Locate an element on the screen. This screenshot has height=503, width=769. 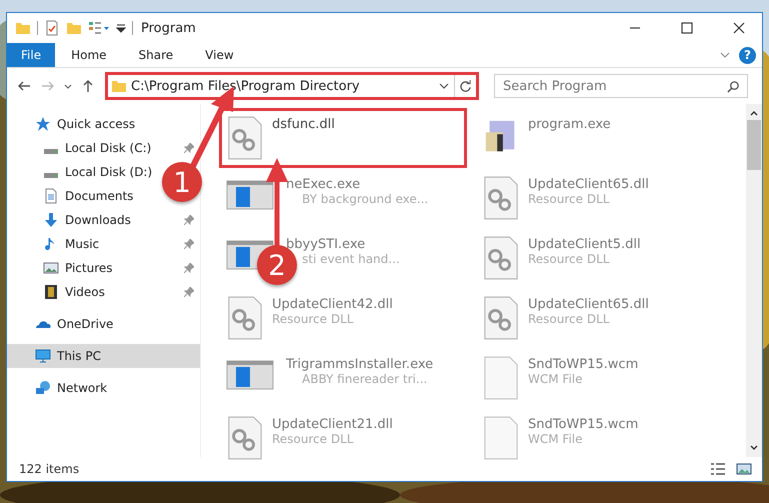
file-name: dsfunc.dll is located at coordinates (303, 124).